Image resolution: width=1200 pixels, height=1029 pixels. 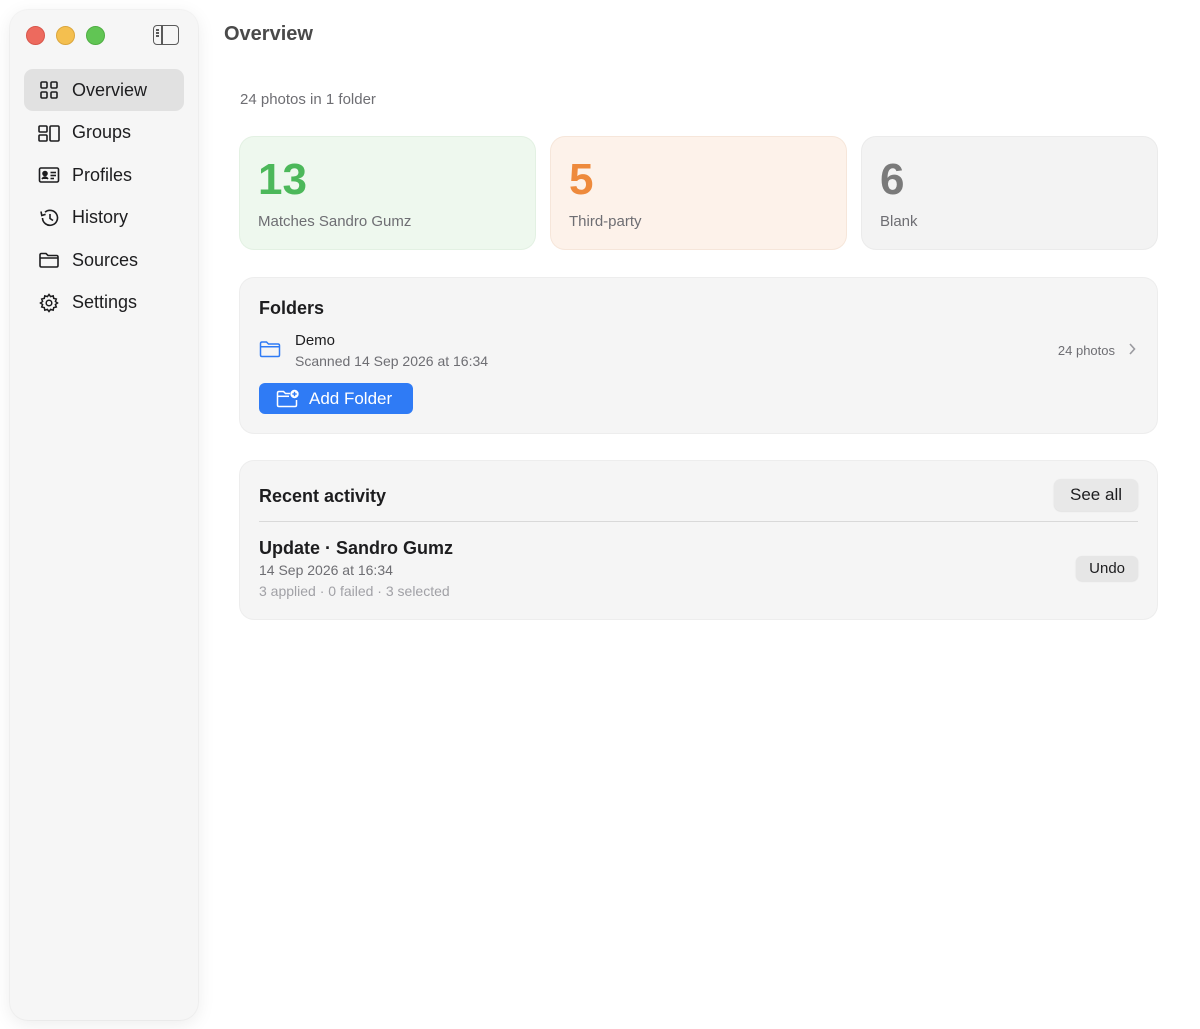 What do you see at coordinates (49, 90) in the screenshot?
I see `grid-icon` at bounding box center [49, 90].